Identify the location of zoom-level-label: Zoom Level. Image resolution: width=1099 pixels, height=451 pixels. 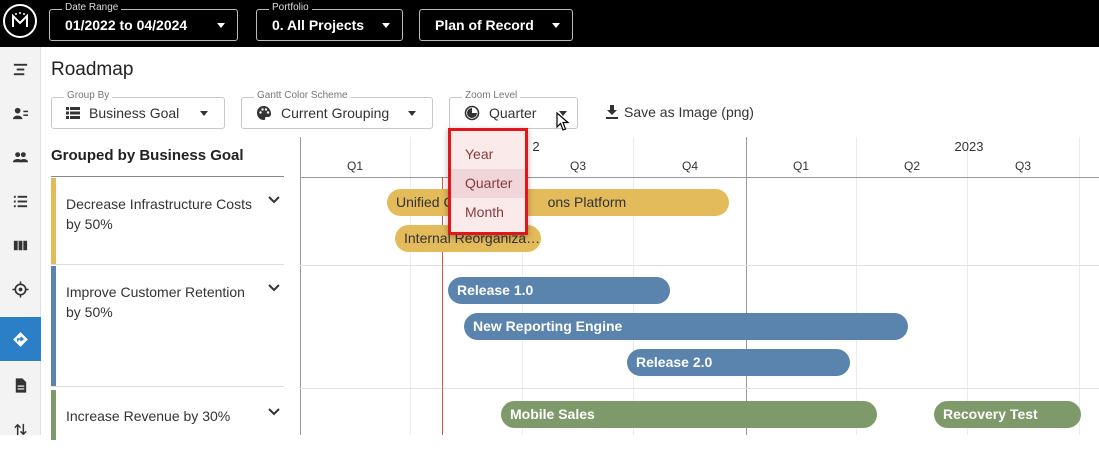
(491, 96).